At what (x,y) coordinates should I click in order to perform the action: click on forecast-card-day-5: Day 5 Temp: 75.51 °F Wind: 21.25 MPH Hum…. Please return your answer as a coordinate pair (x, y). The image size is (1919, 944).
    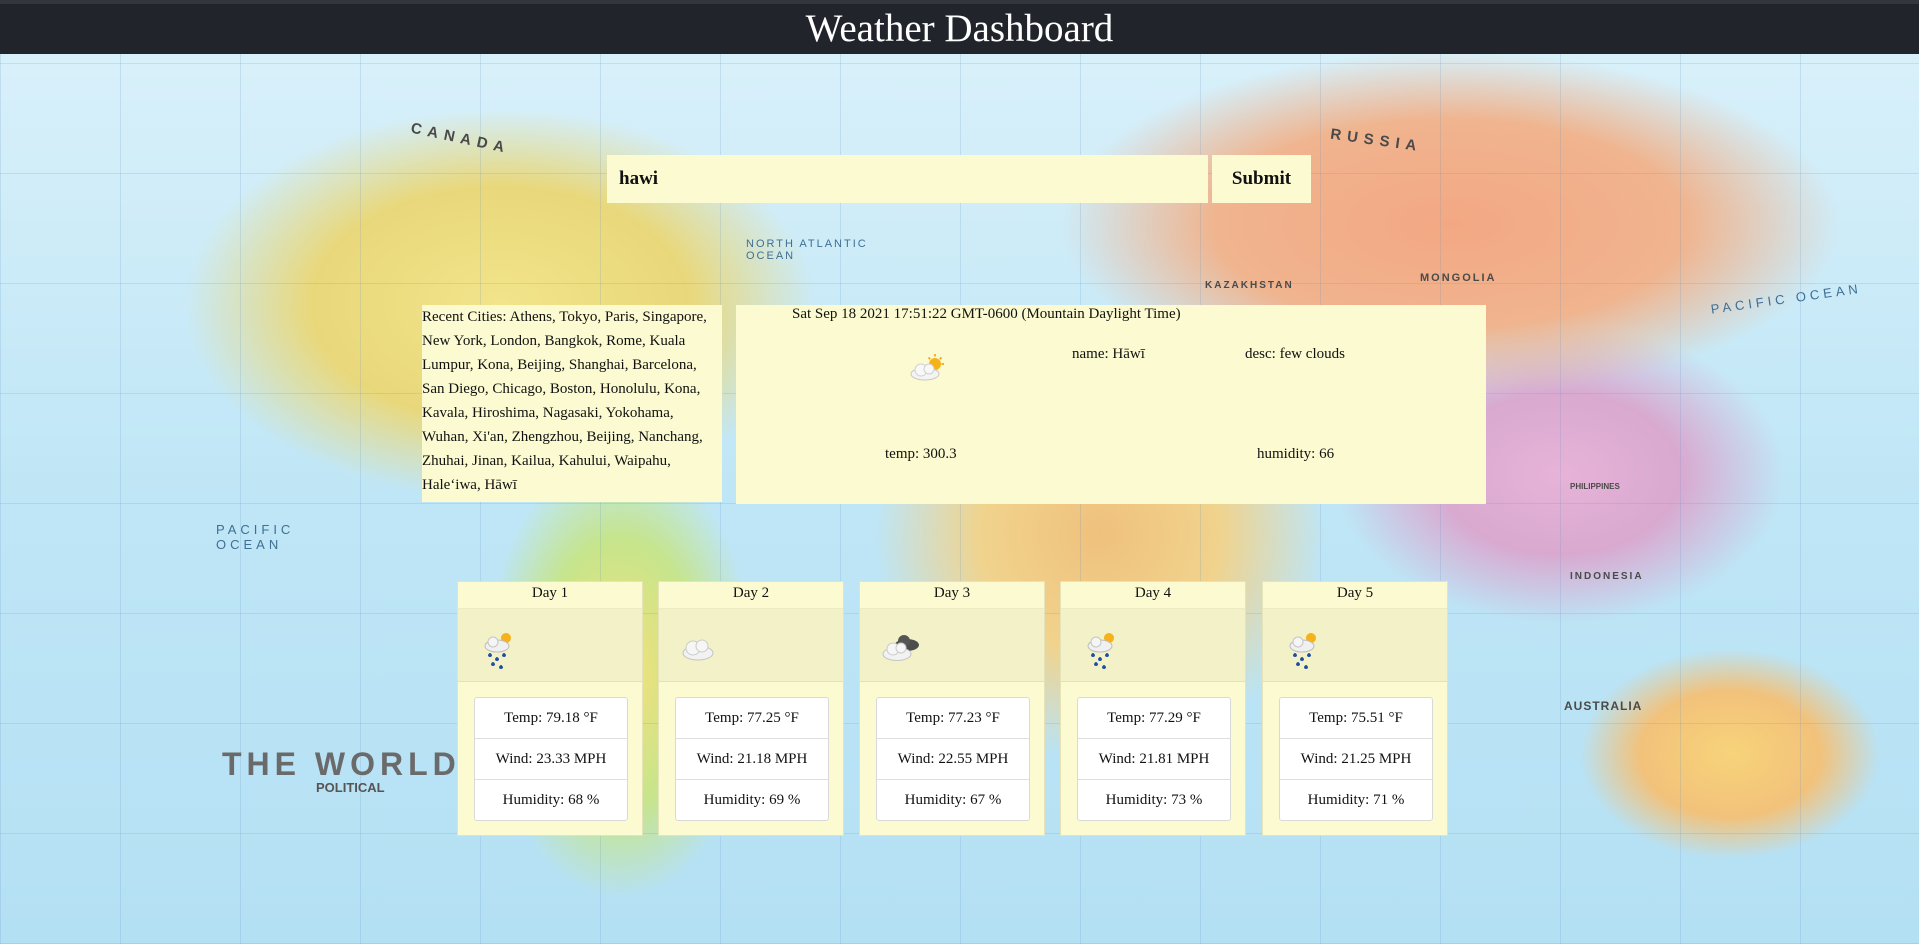
    Looking at the image, I should click on (1355, 708).